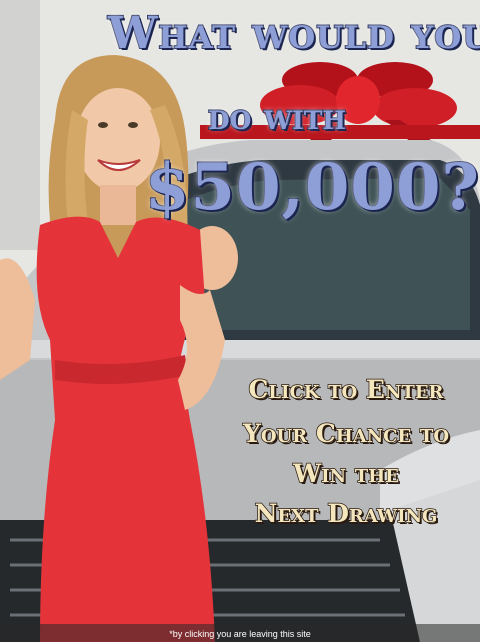 The width and height of the screenshot is (480, 642). I want to click on headline-line-2: do with, so click(277, 117).